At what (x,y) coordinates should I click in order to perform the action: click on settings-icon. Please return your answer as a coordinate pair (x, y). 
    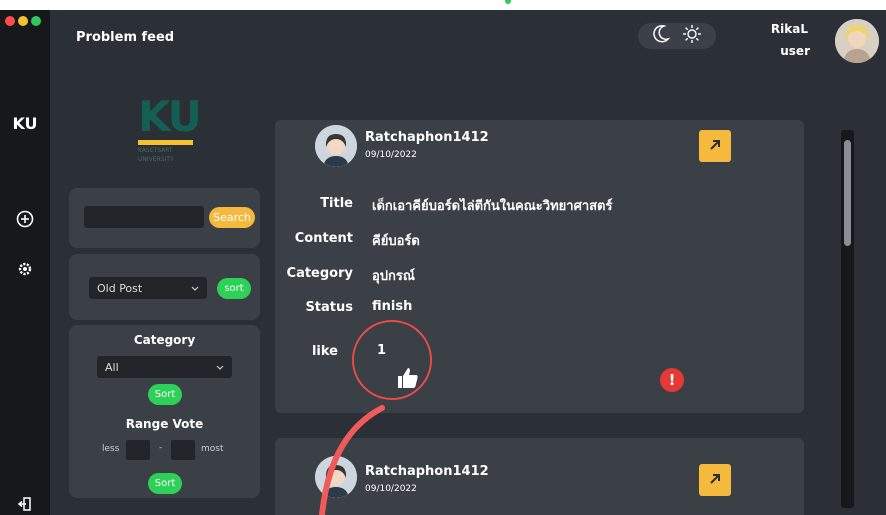
    Looking at the image, I should click on (25, 269).